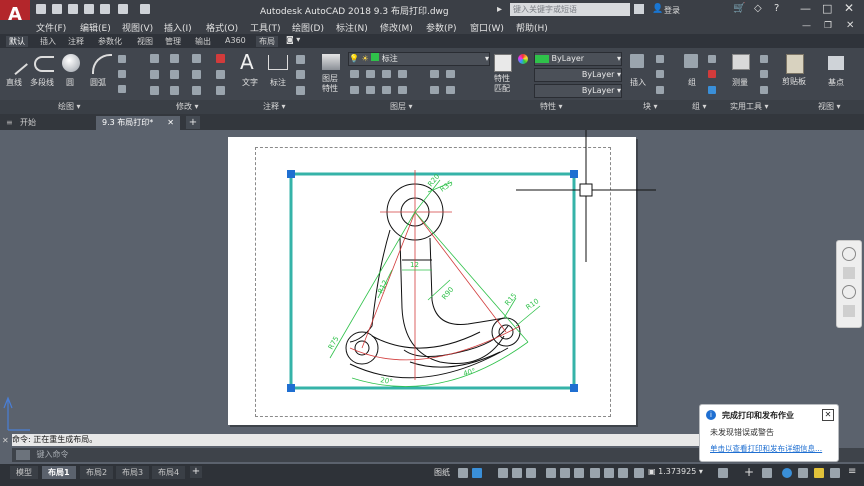  Describe the element at coordinates (712, 74) in the screenshot. I see `ungroup-icon` at that location.